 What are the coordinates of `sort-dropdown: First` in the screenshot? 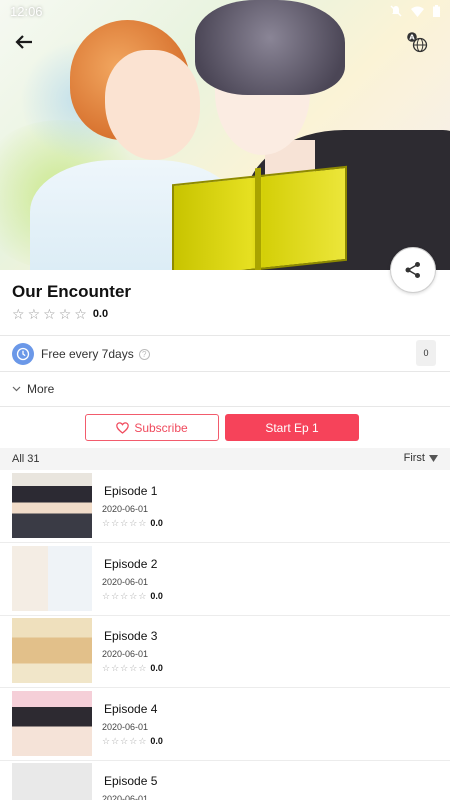 It's located at (421, 458).